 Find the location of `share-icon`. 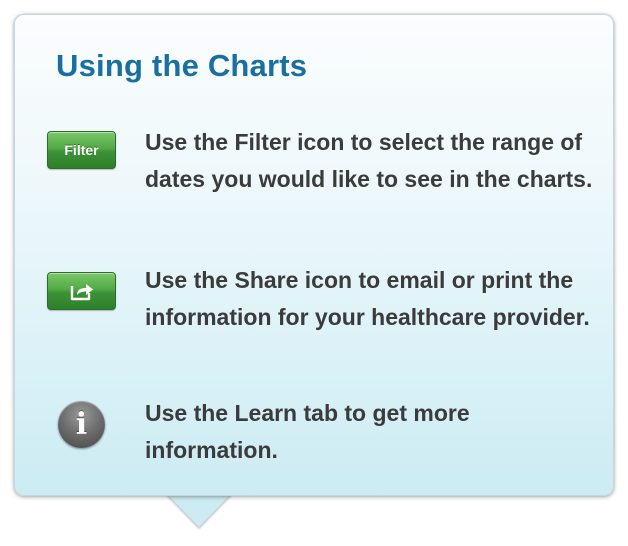

share-icon is located at coordinates (82, 291).